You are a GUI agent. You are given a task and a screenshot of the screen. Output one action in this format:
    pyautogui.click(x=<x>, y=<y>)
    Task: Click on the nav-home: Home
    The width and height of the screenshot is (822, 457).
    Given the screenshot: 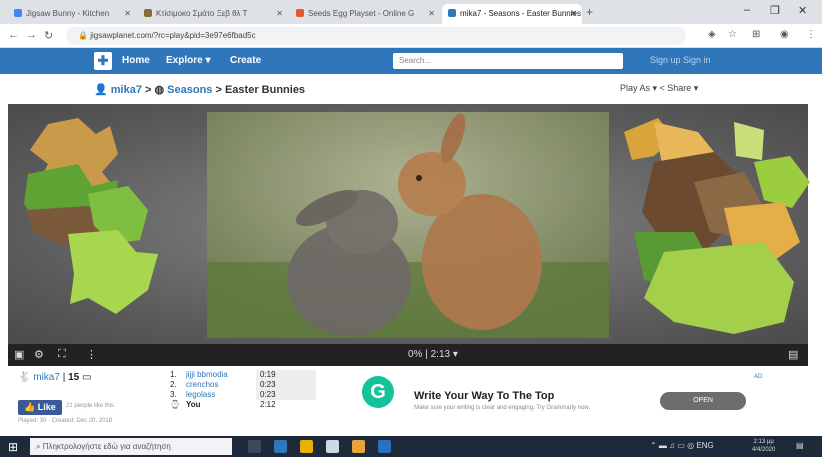 What is the action you would take?
    pyautogui.click(x=136, y=60)
    